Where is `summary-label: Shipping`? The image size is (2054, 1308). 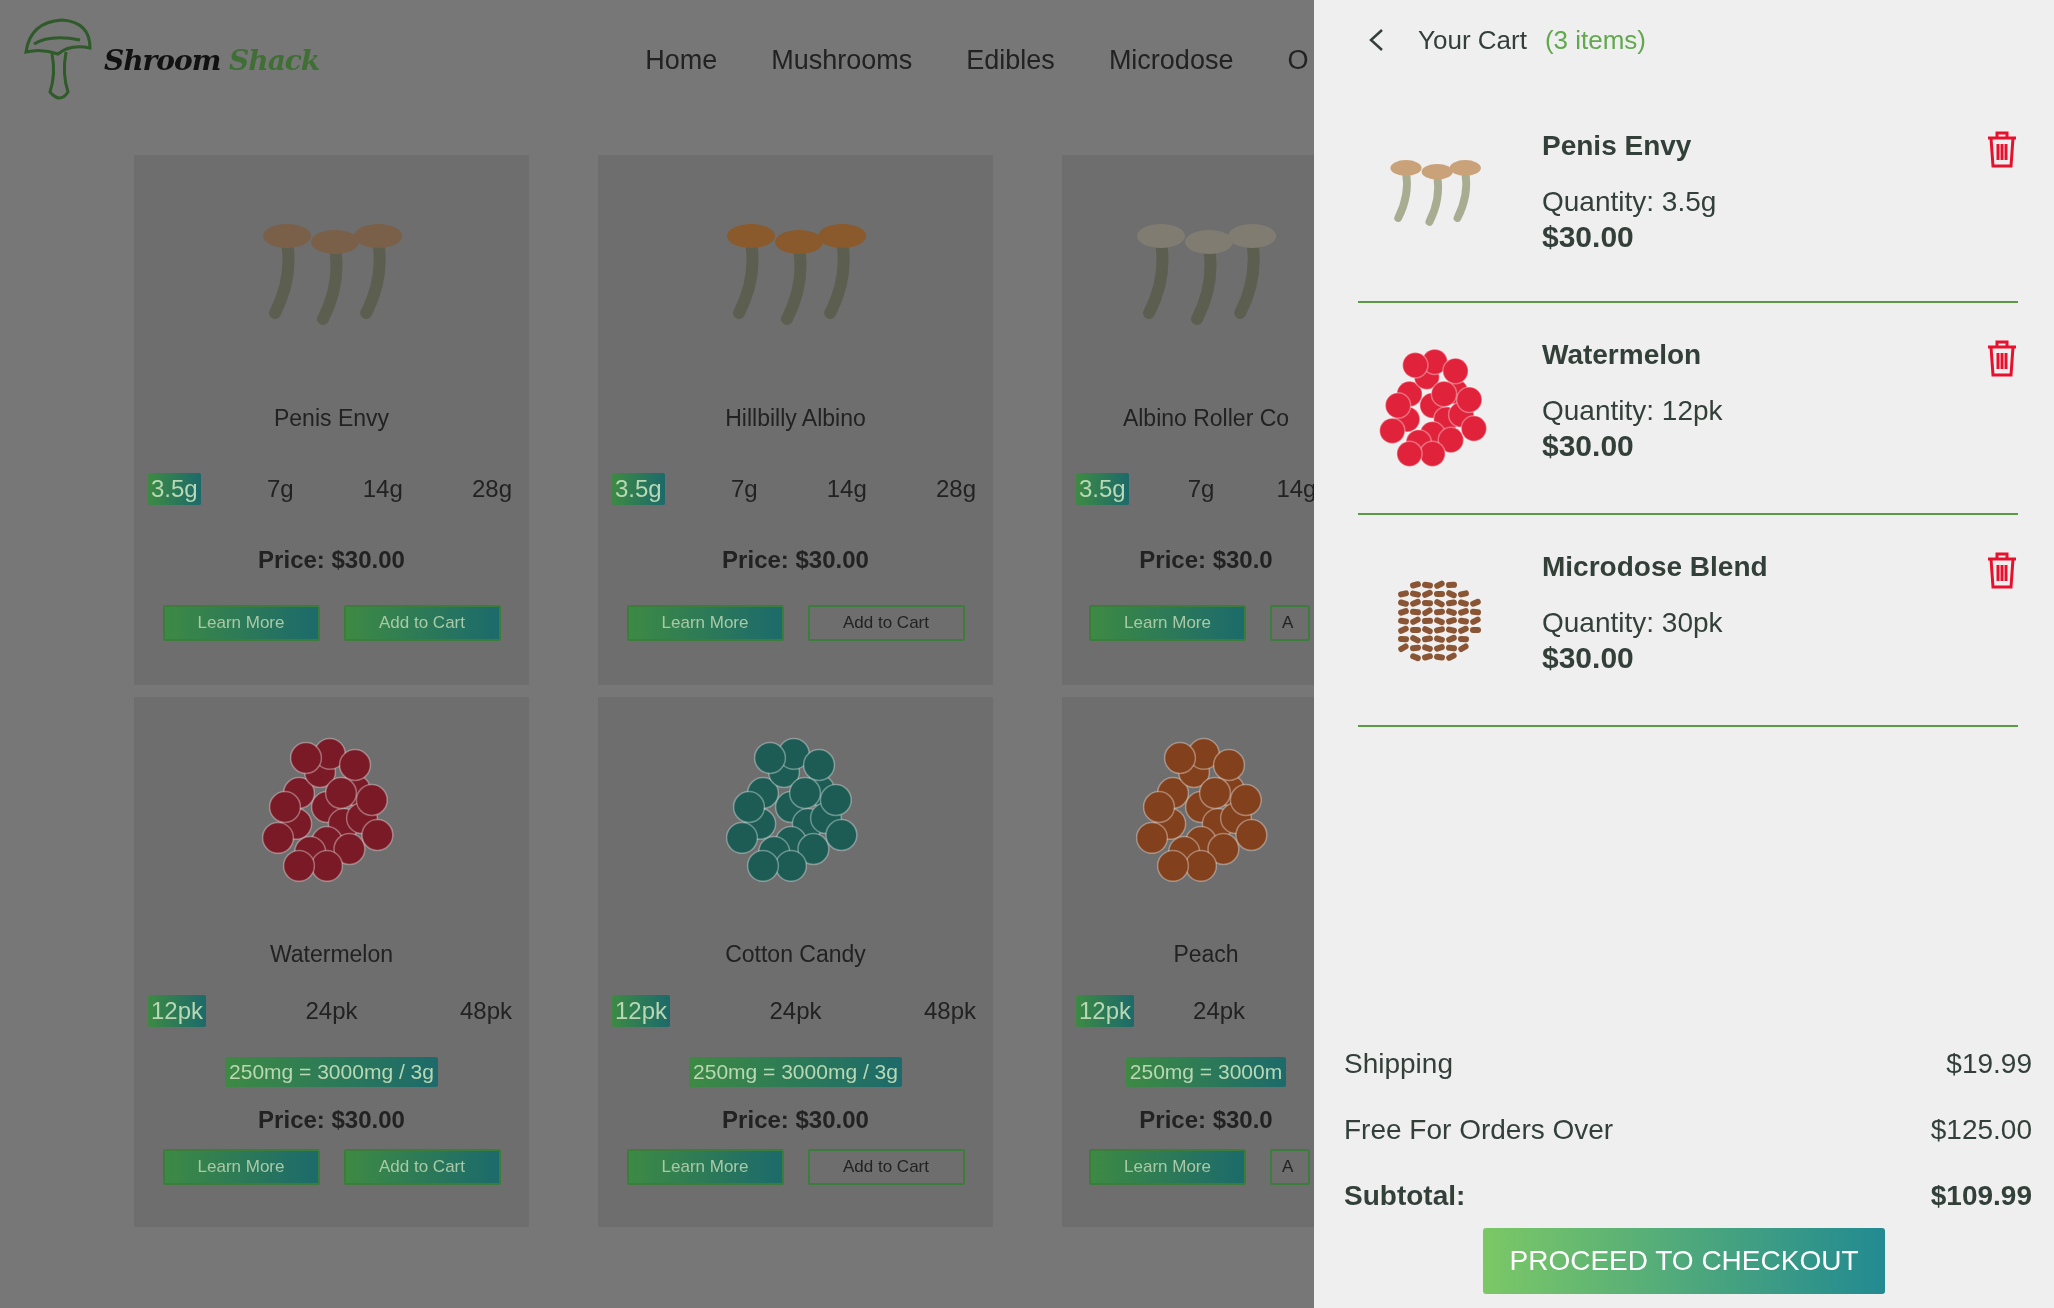 summary-label: Shipping is located at coordinates (1398, 1064).